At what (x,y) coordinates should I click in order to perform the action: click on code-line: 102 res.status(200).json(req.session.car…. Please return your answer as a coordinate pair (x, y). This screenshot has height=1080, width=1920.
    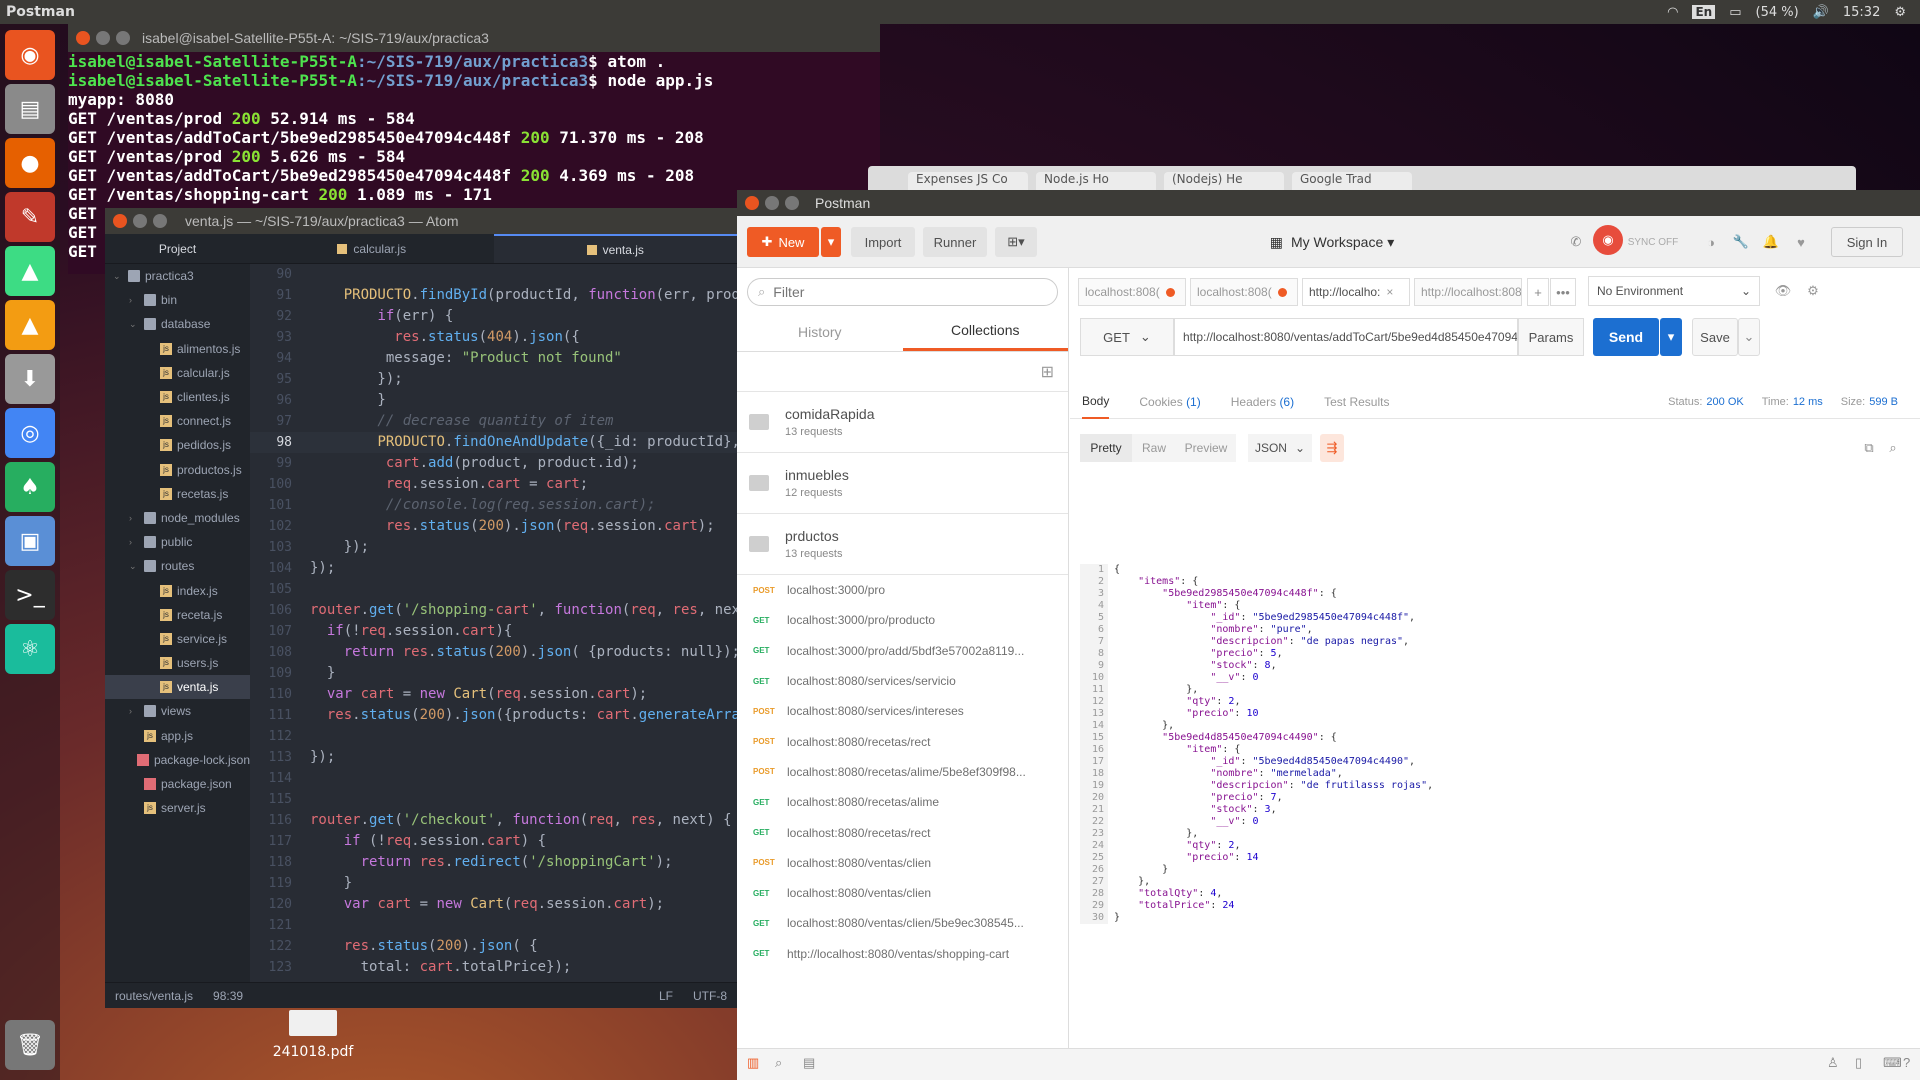
    Looking at the image, I should click on (493, 526).